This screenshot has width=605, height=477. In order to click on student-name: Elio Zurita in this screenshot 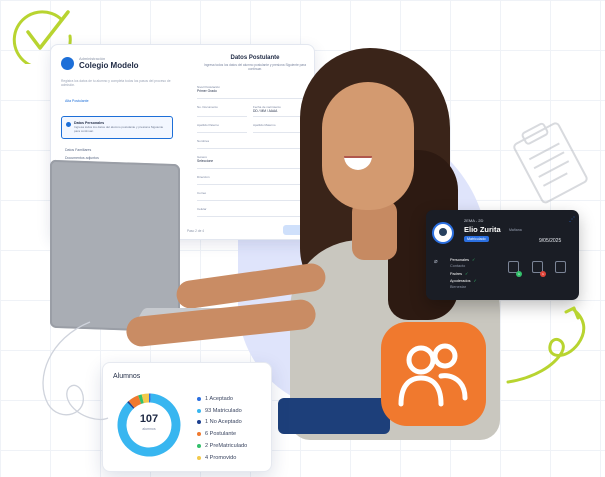, I will do `click(482, 229)`.